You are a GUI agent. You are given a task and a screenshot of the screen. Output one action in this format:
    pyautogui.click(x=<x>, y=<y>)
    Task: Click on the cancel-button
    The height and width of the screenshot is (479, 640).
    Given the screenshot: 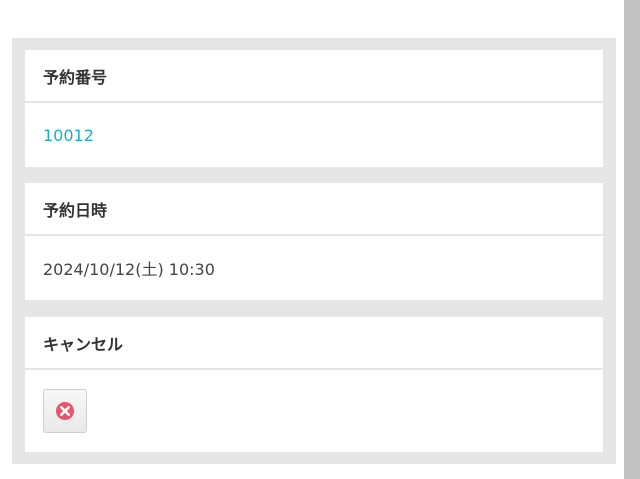 What is the action you would take?
    pyautogui.click(x=65, y=411)
    